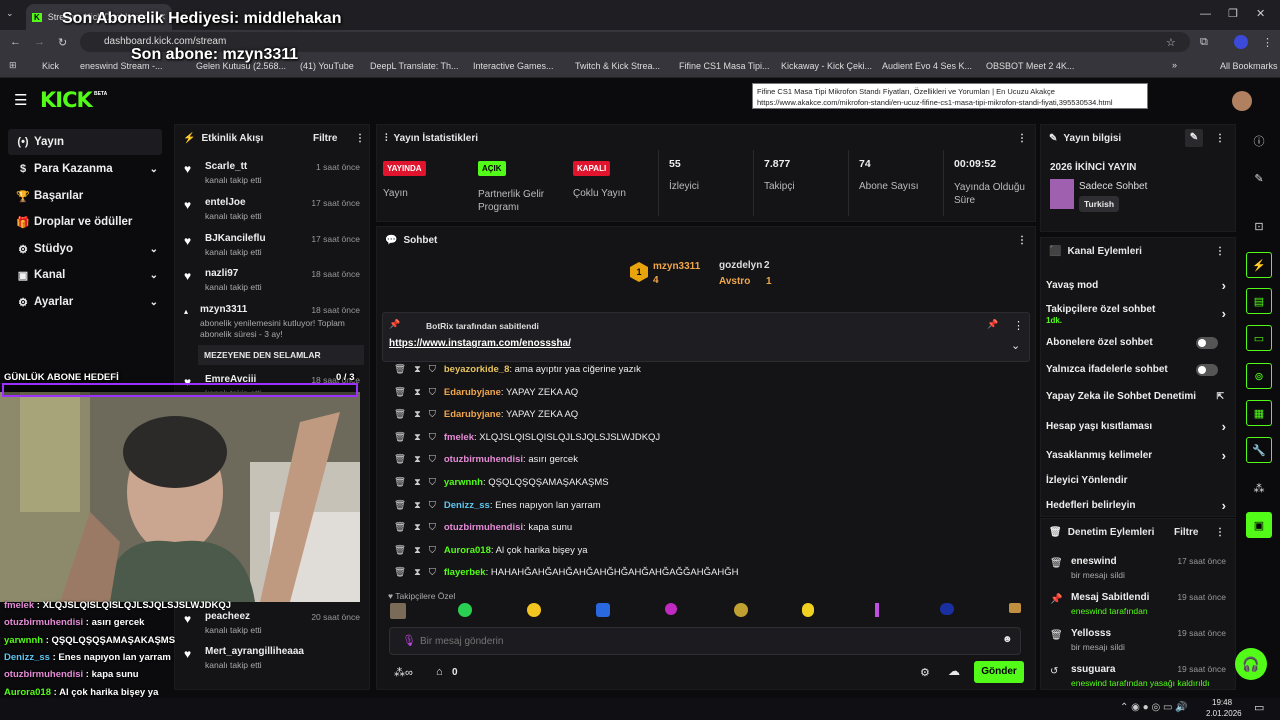 The width and height of the screenshot is (1280, 720). I want to click on apps-icon: ⊞, so click(13, 65).